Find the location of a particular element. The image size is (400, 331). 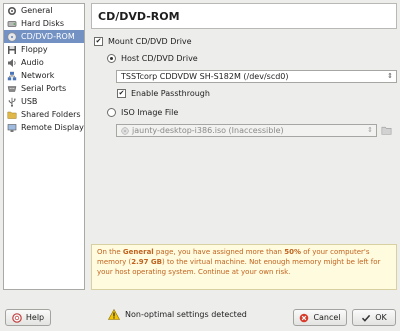

settings-status: Non-optimal settings detected is located at coordinates (177, 314).